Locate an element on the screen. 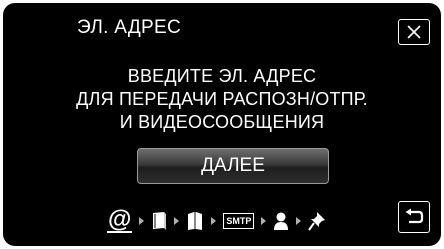  step-indicator: @ SMTP is located at coordinates (216, 221).